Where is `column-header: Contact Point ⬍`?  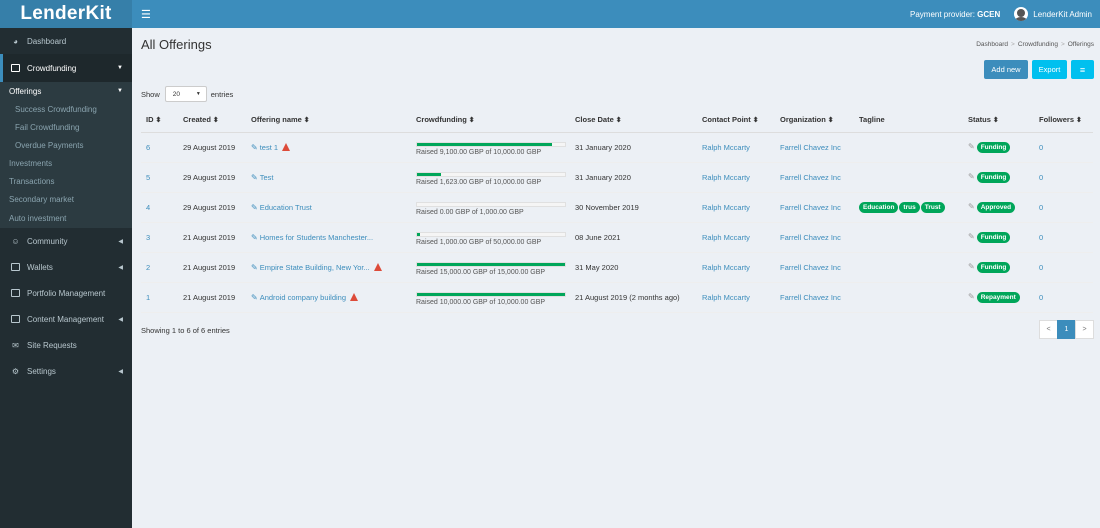 column-header: Contact Point ⬍ is located at coordinates (736, 120).